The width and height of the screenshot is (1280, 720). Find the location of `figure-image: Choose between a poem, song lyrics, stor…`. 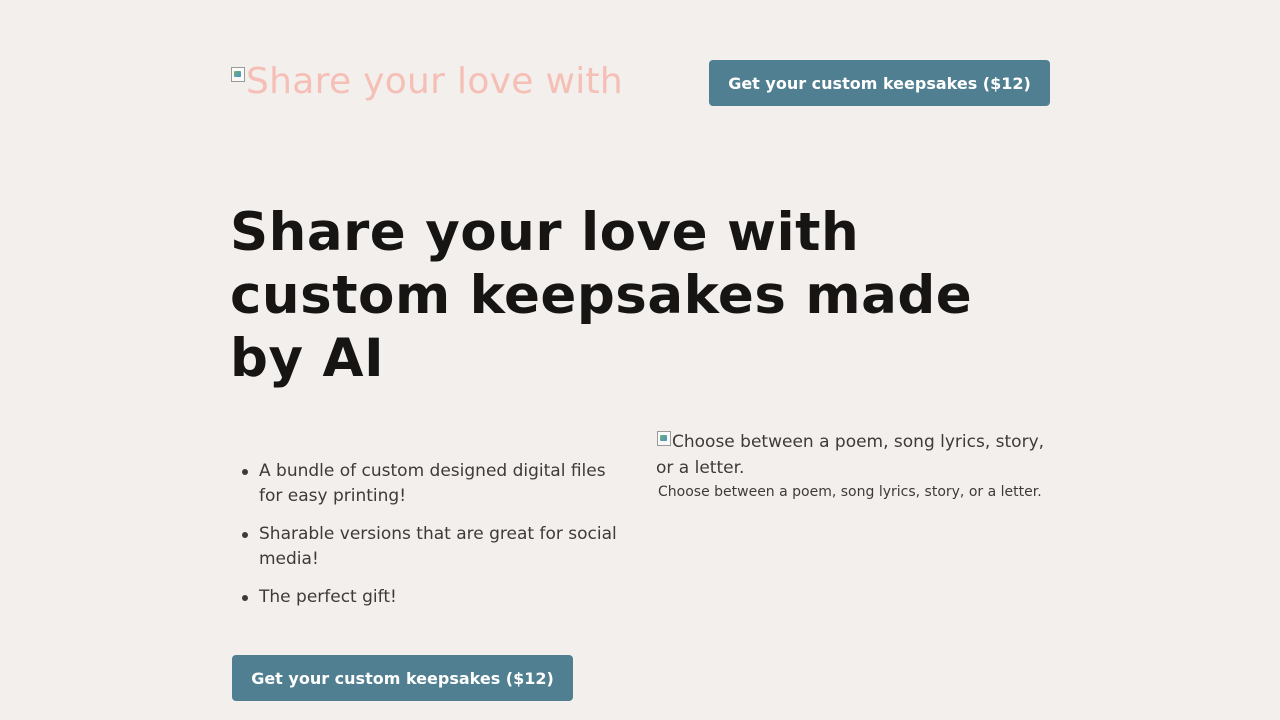

figure-image: Choose between a poem, song lyrics, stor… is located at coordinates (856, 455).